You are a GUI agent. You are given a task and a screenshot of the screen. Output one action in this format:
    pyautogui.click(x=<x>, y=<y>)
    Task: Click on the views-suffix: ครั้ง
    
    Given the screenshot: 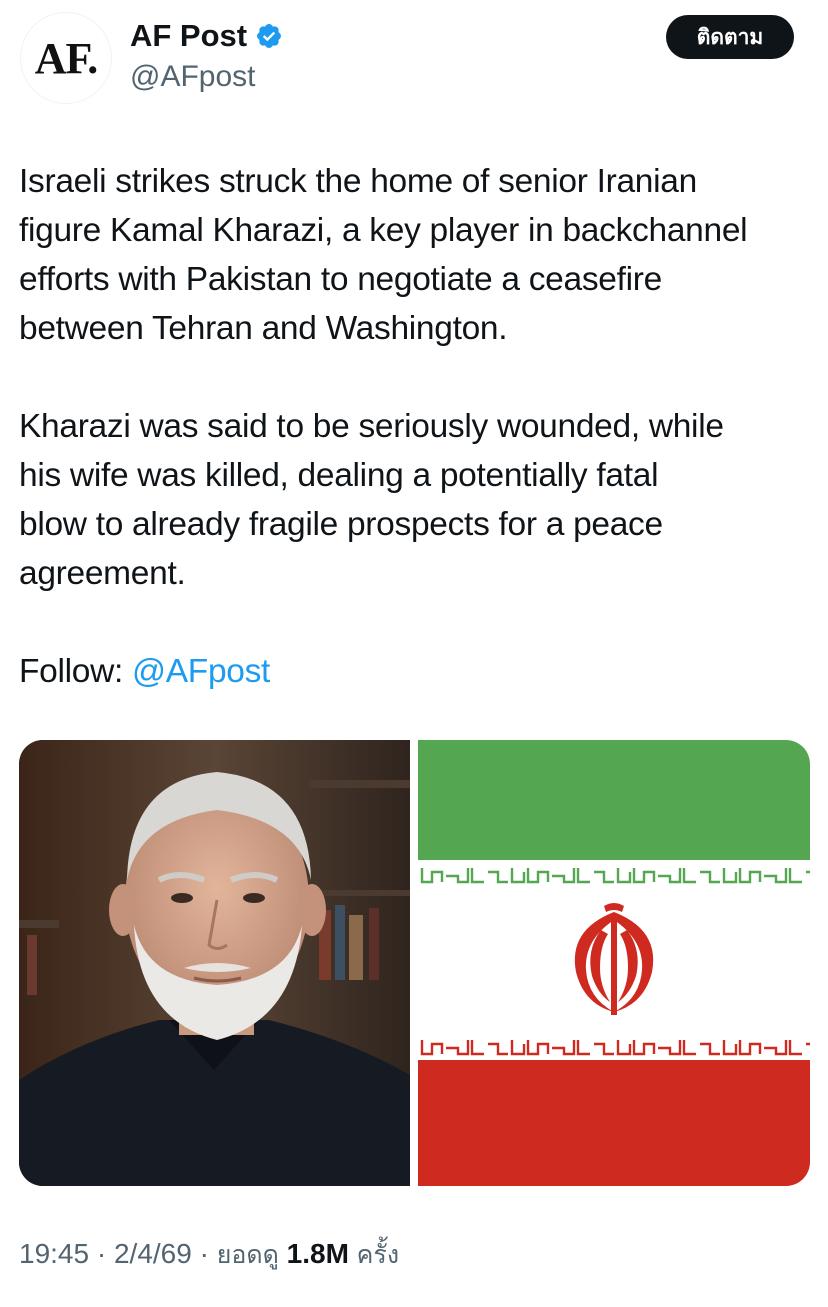 What is the action you would take?
    pyautogui.click(x=378, y=1254)
    